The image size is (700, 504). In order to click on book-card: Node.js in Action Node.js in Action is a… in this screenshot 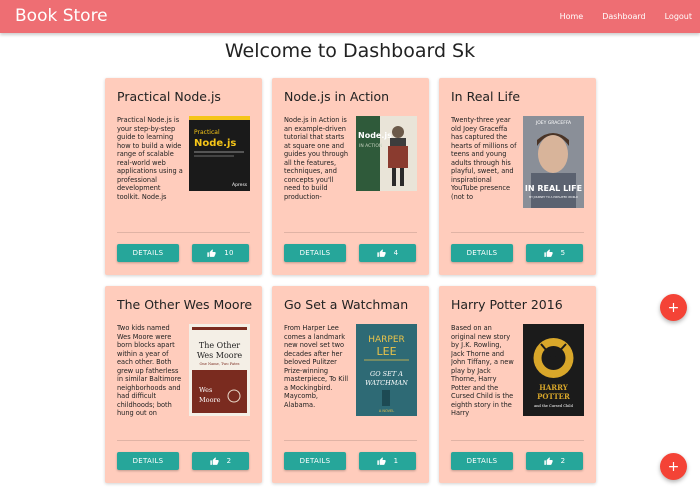, I will do `click(350, 176)`.